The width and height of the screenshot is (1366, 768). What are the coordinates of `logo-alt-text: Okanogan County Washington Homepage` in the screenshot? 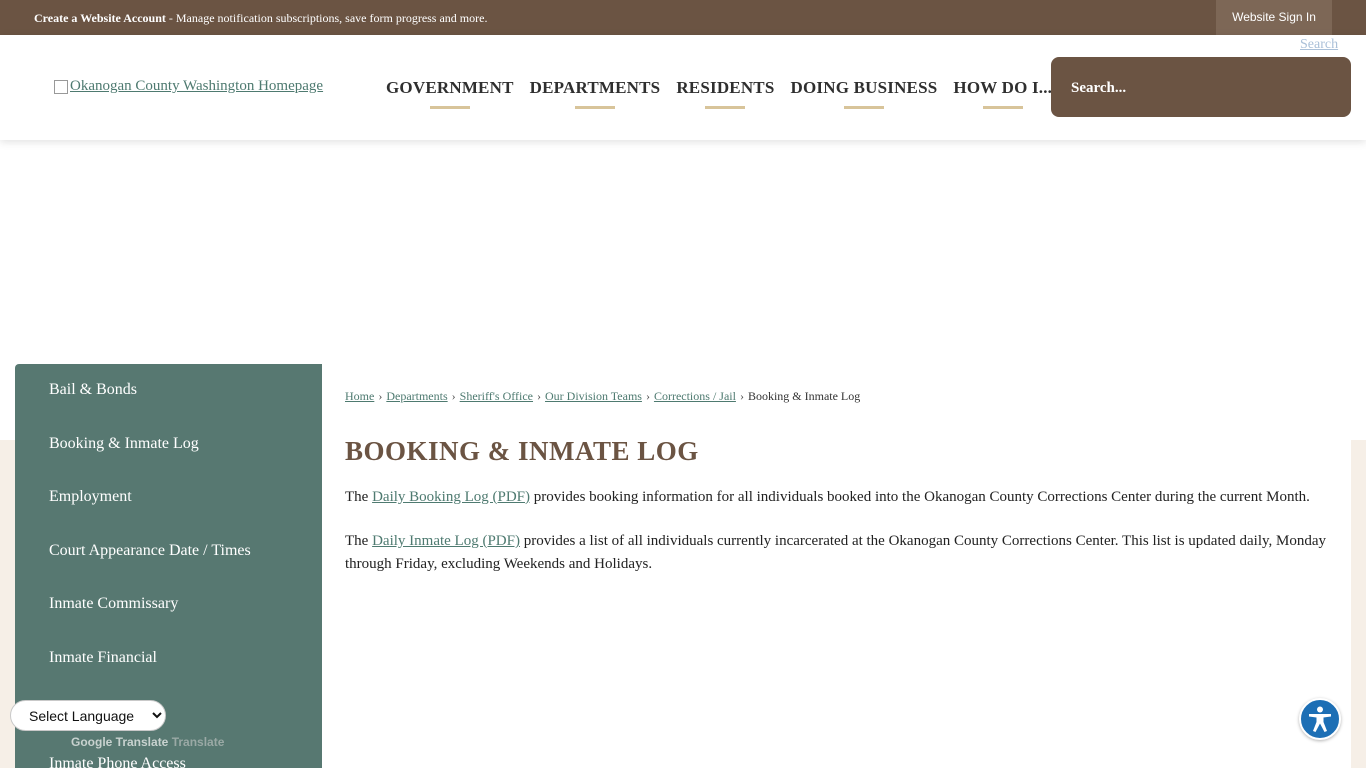 It's located at (197, 86).